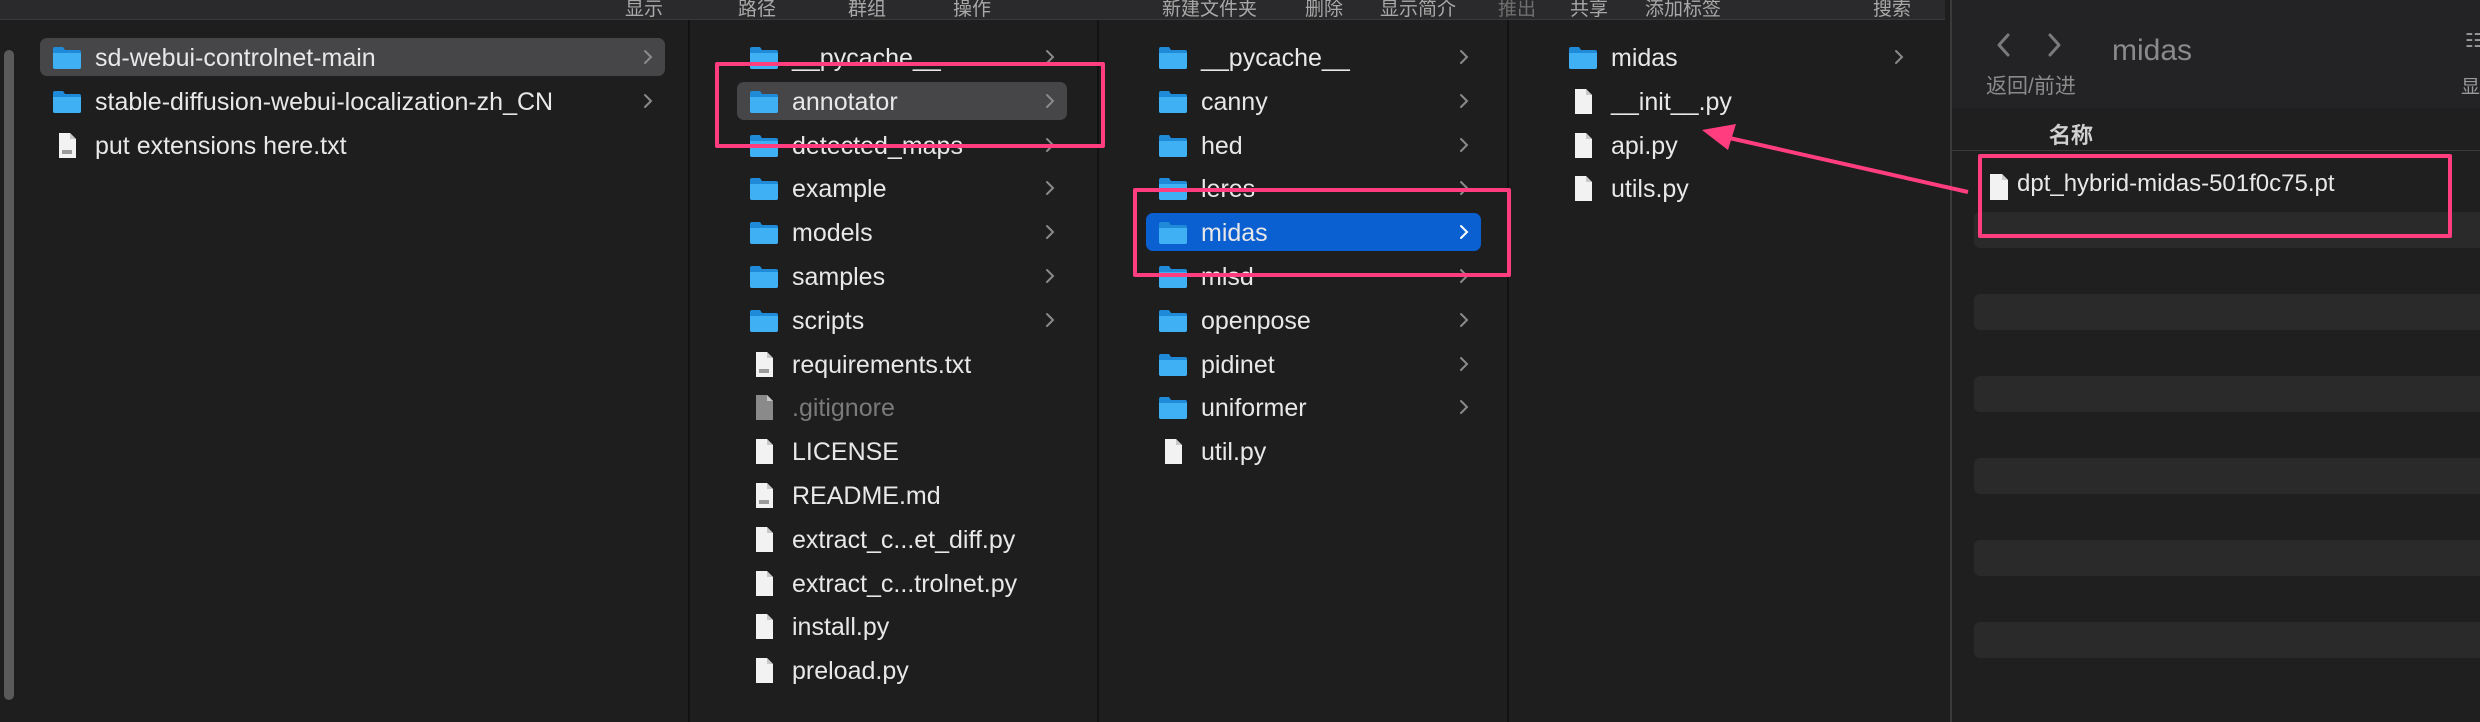  I want to click on back-forward-label: 返回/前进, so click(2031, 86).